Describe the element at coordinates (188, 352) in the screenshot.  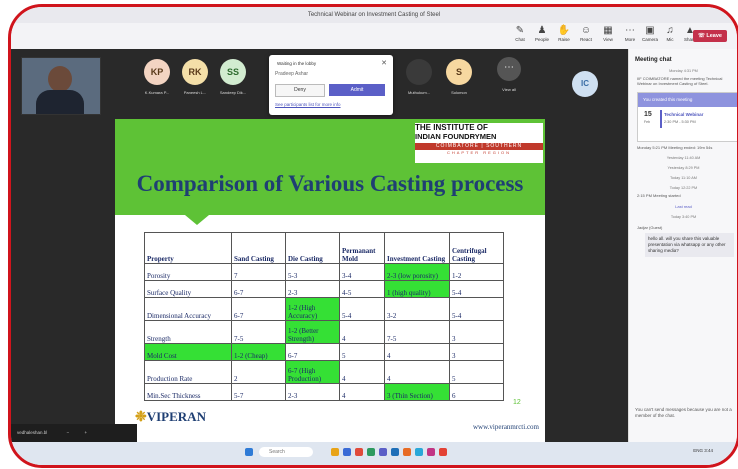
I see `table-cell: Mold Cost` at that location.